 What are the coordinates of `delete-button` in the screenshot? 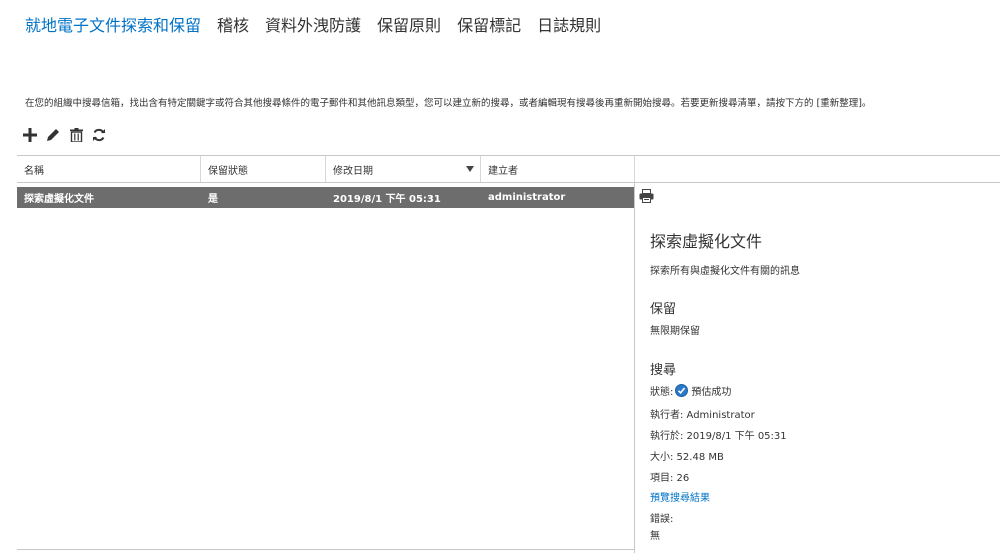 It's located at (76, 135).